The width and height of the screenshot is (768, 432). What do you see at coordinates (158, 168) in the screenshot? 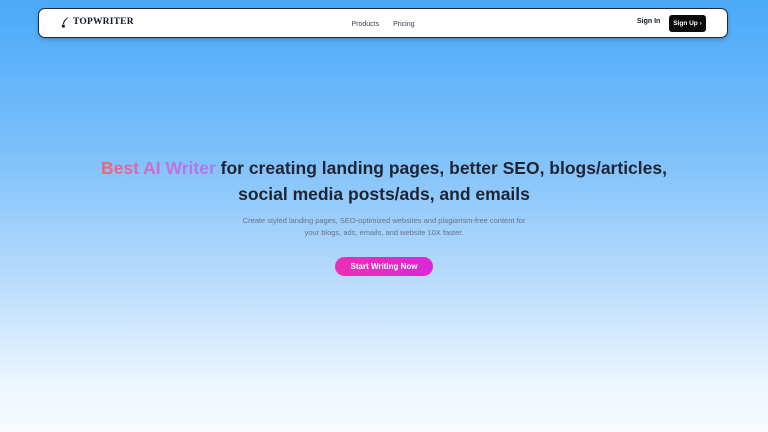
I see `headline-accent: Best AI Writer` at bounding box center [158, 168].